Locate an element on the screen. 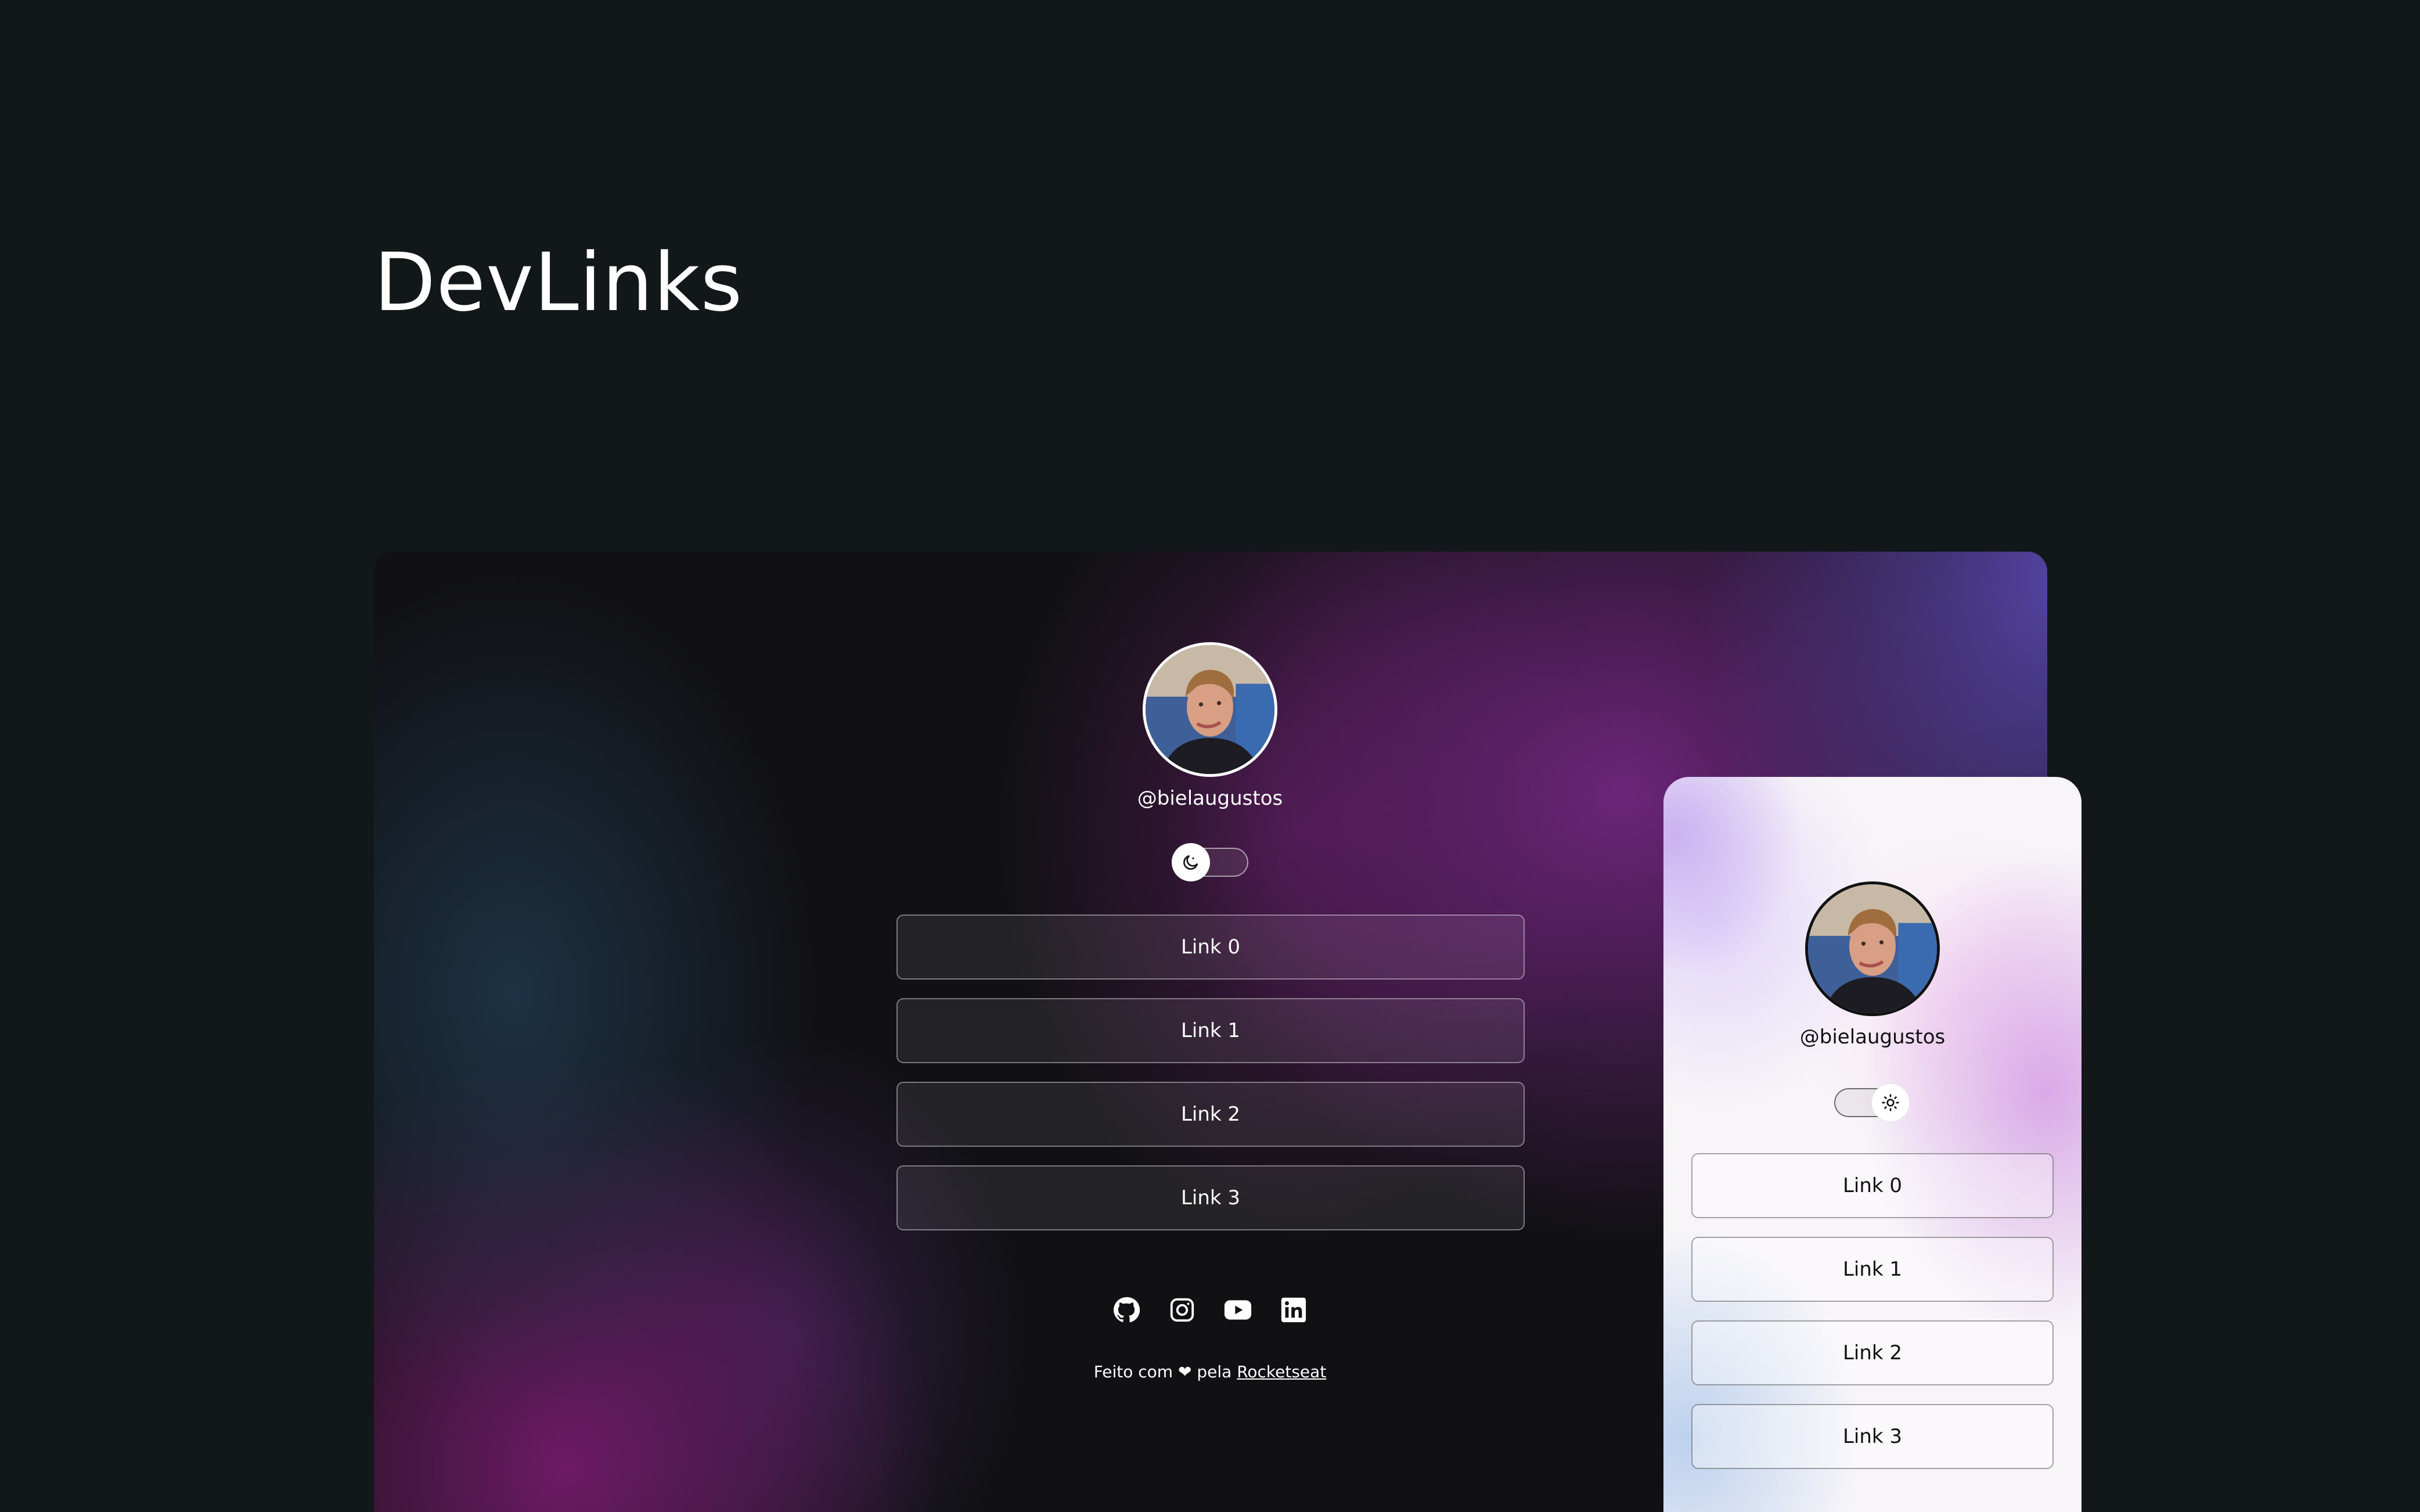  moon-icon is located at coordinates (1191, 862).